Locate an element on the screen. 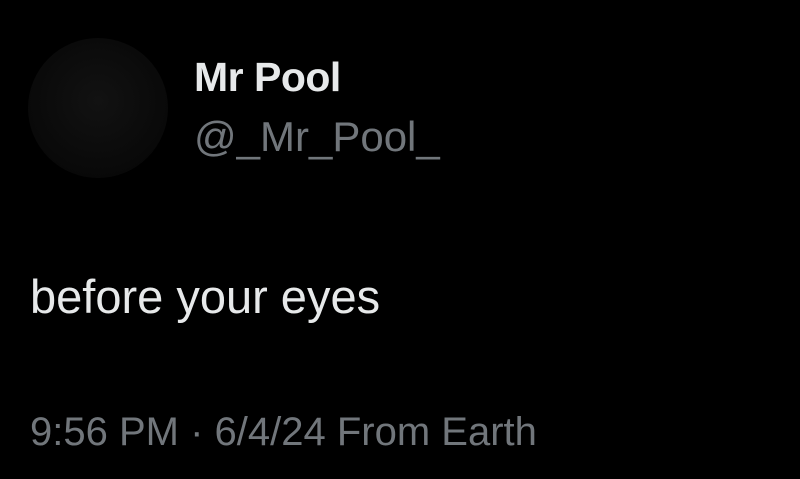 Image resolution: width=800 pixels, height=479 pixels. author-handle: @_Mr_Pool_ is located at coordinates (317, 137).